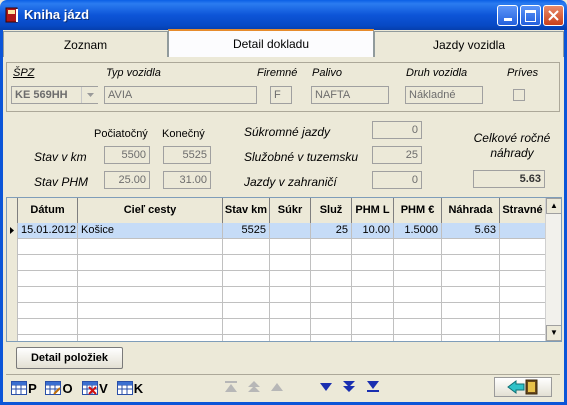  What do you see at coordinates (246, 210) in the screenshot?
I see `column-header-stav-km: Stav km` at bounding box center [246, 210].